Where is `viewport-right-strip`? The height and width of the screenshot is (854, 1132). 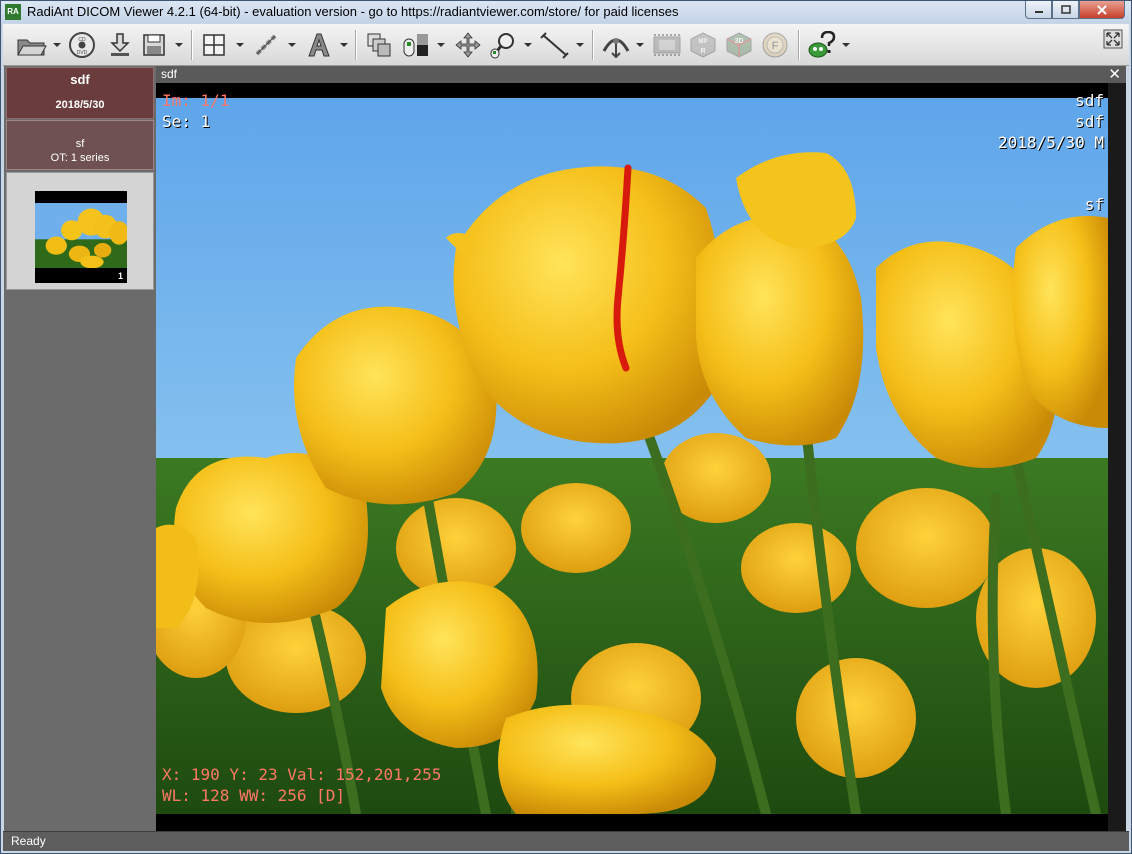 viewport-right-strip is located at coordinates (1117, 457).